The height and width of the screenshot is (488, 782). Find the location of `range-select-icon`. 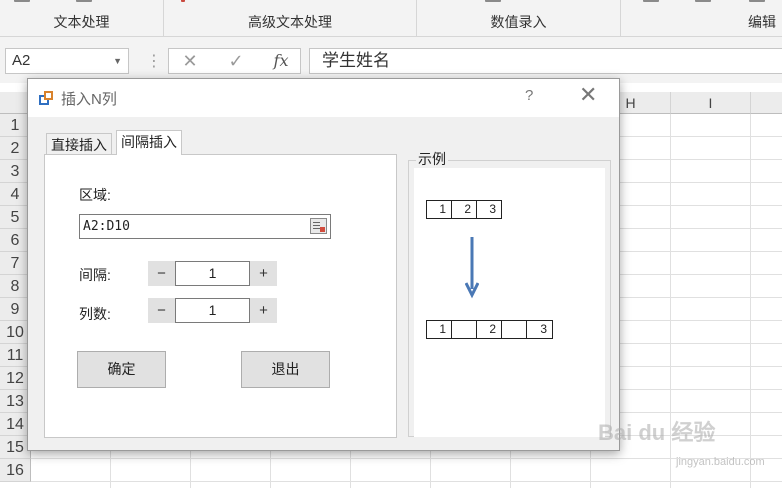

range-select-icon is located at coordinates (318, 226).